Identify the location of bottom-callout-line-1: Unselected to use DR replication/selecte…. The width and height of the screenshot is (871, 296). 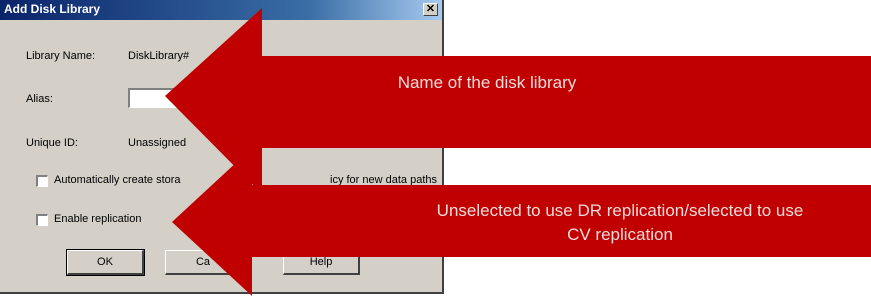
(620, 211).